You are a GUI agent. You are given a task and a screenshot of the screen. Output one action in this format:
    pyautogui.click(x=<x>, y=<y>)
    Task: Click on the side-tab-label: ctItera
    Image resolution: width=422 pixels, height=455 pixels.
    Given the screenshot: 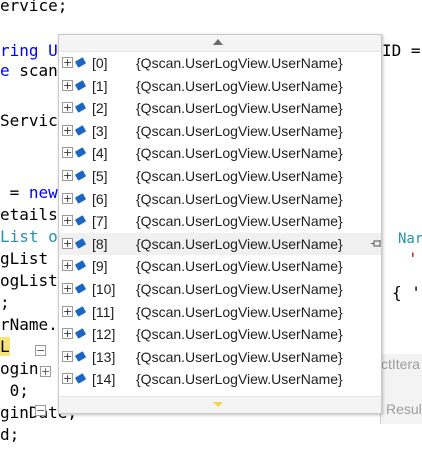 What is the action you would take?
    pyautogui.click(x=400, y=364)
    